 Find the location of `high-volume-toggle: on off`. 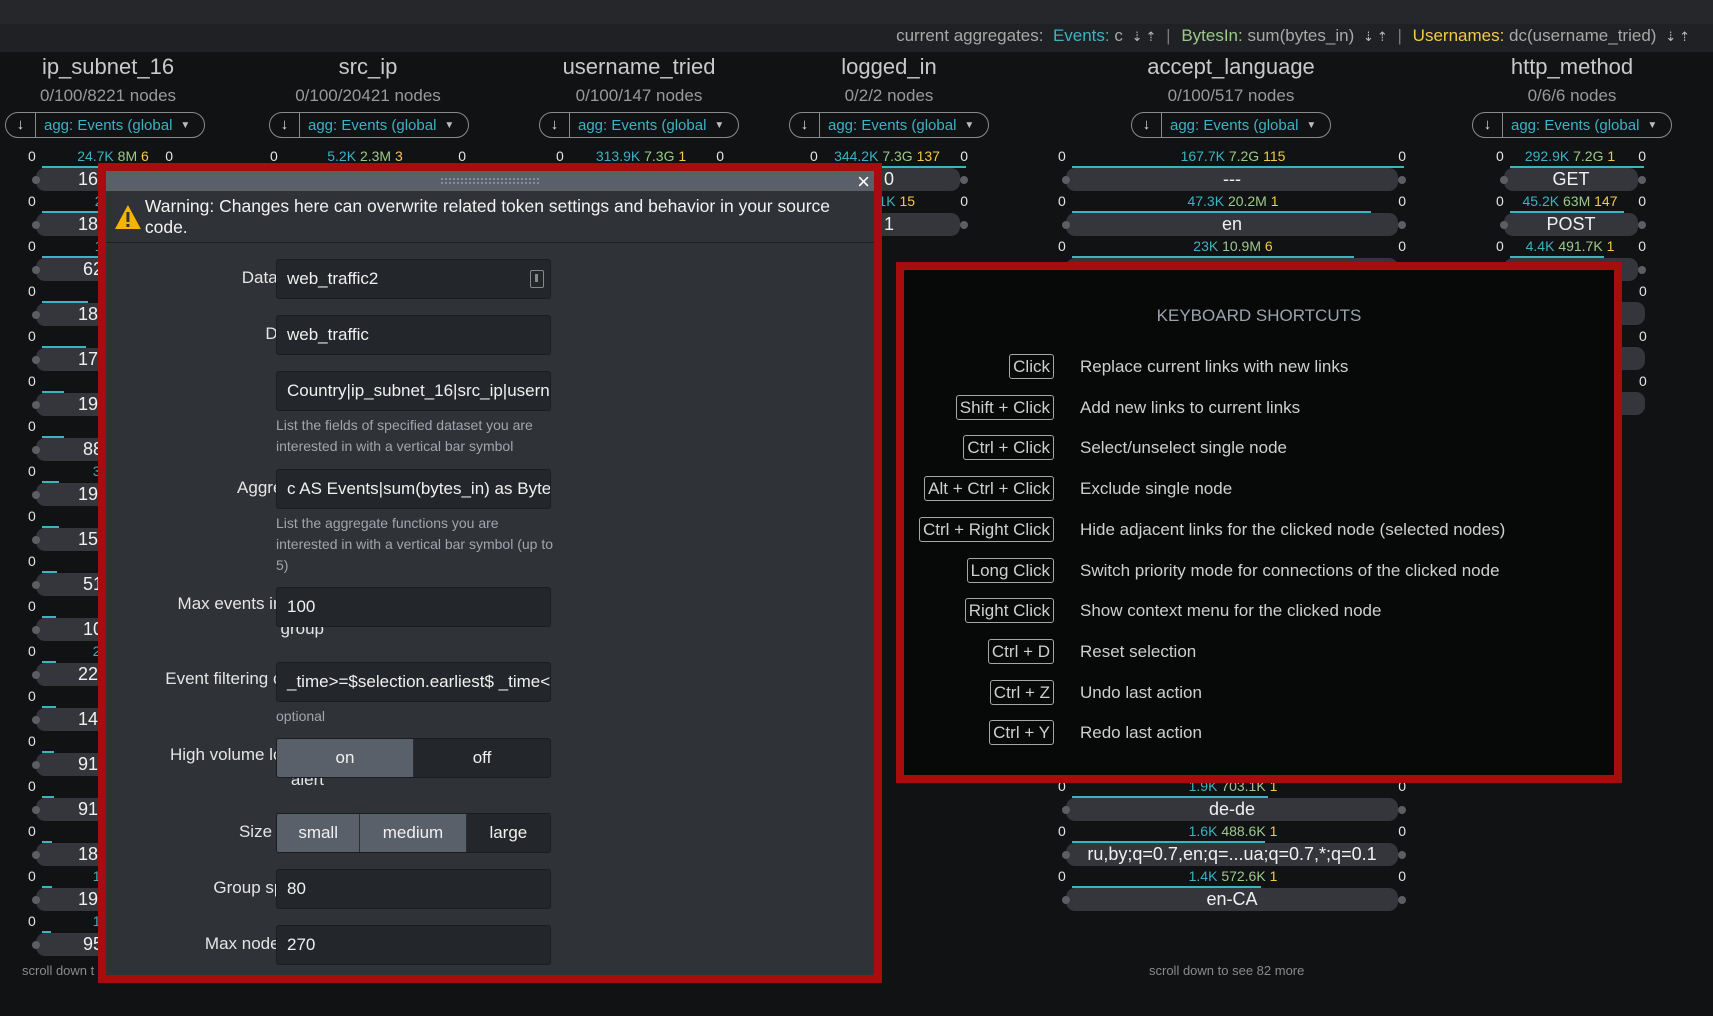

high-volume-toggle: on off is located at coordinates (413, 758).